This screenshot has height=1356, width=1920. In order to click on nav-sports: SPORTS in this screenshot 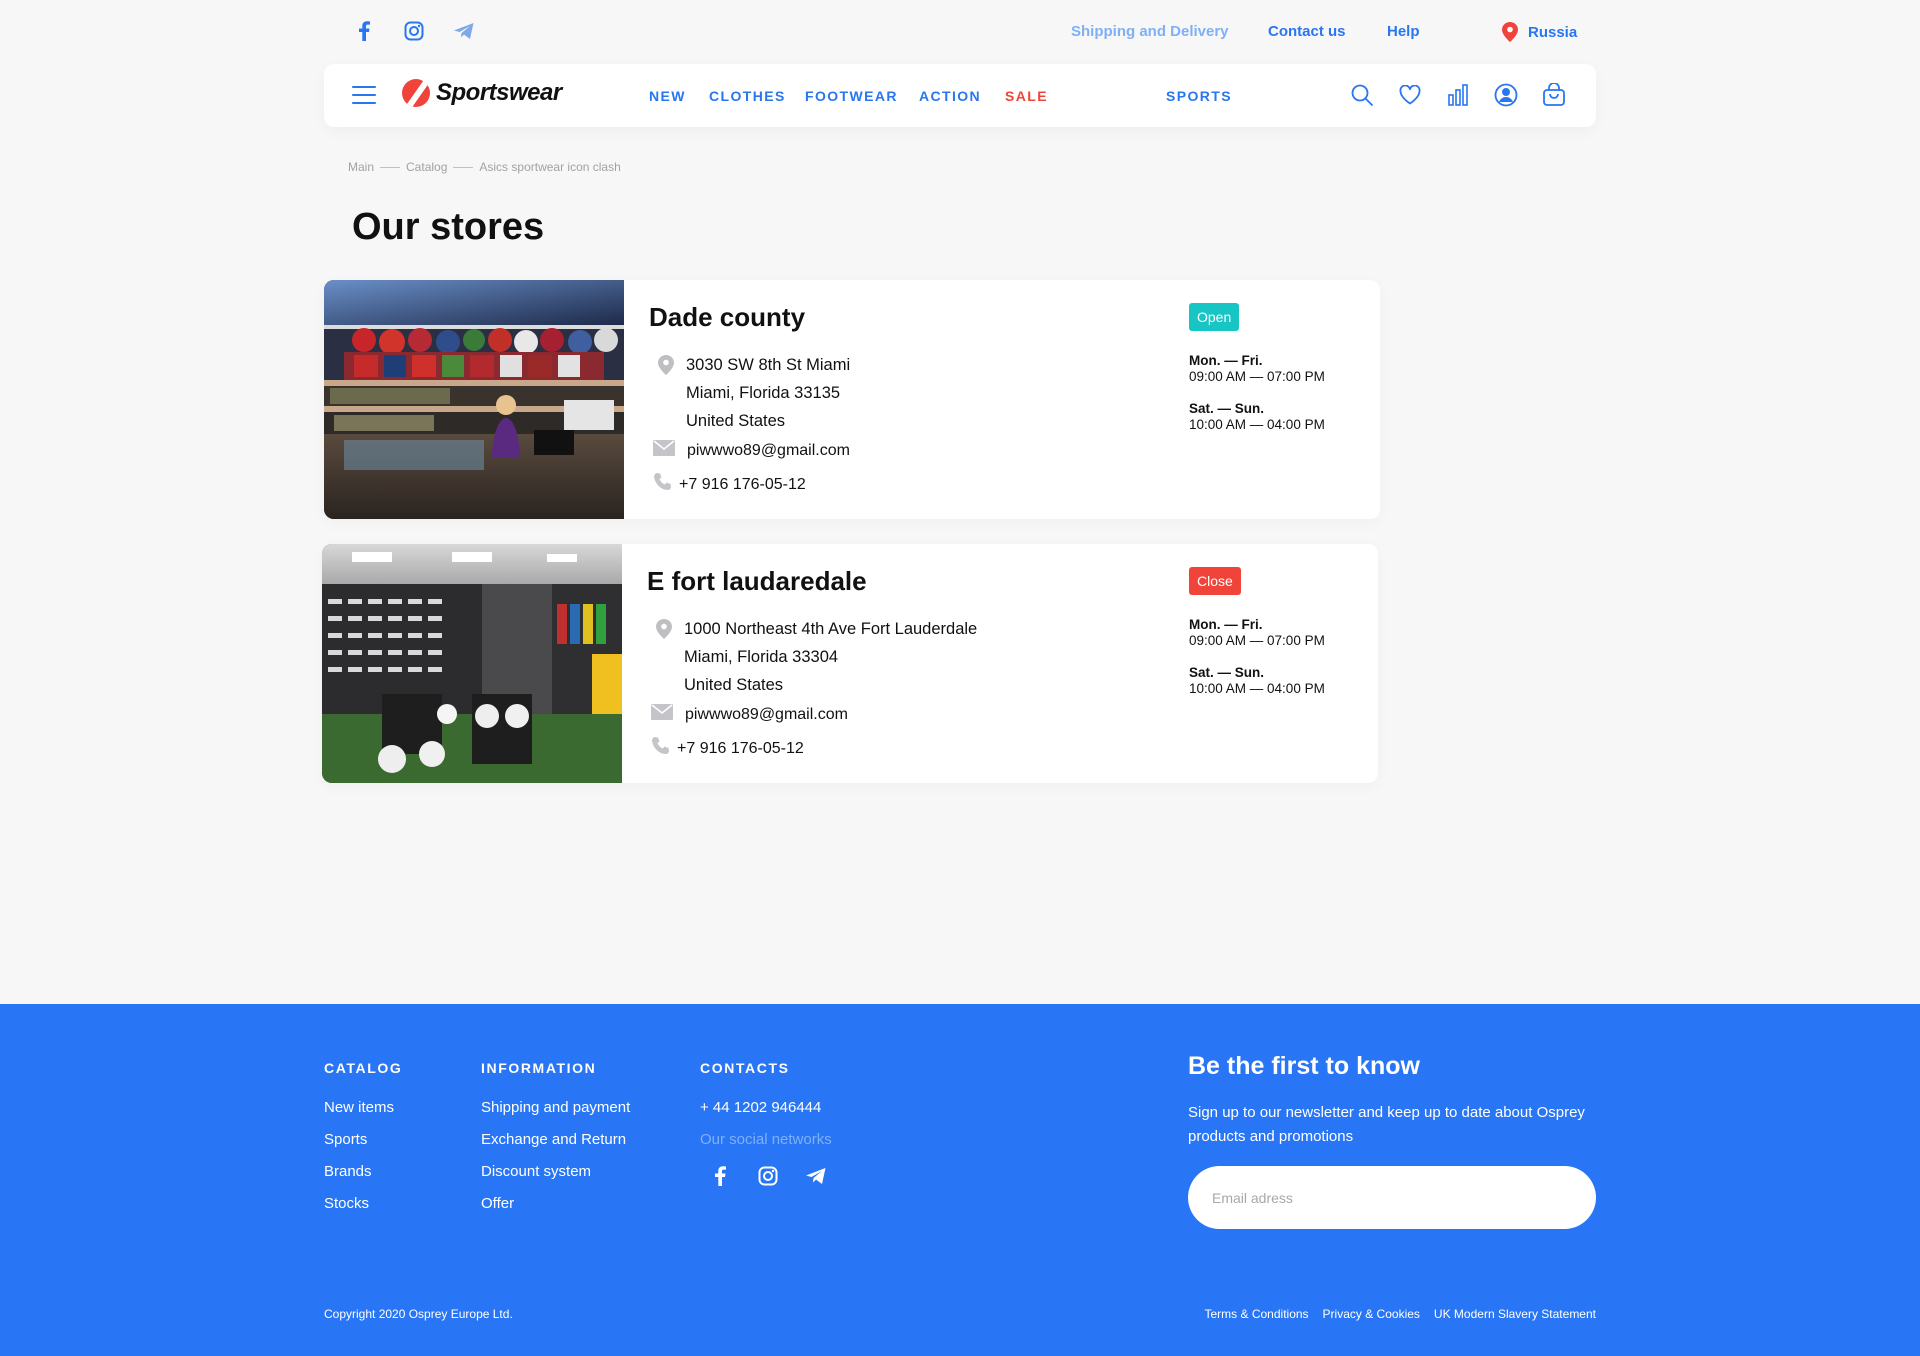, I will do `click(1199, 96)`.